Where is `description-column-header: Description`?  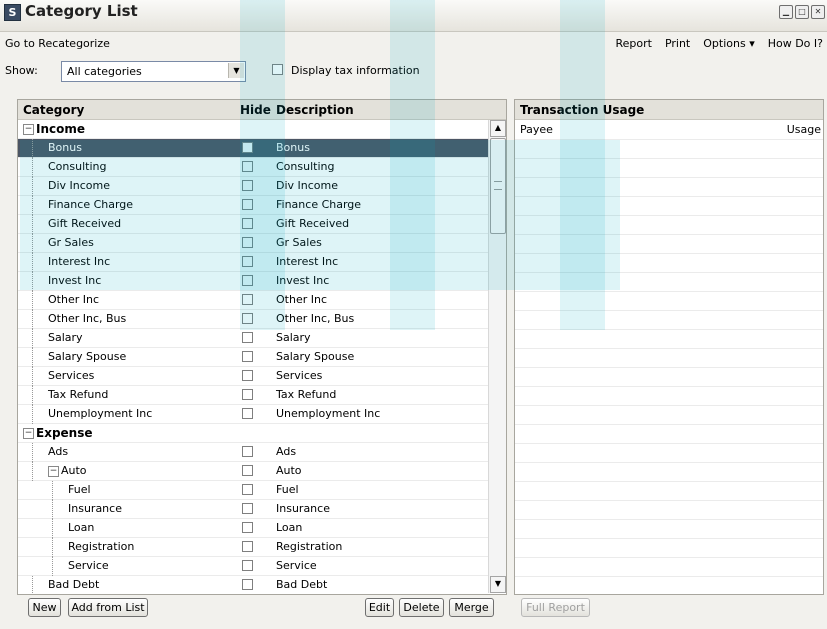 description-column-header: Description is located at coordinates (315, 110).